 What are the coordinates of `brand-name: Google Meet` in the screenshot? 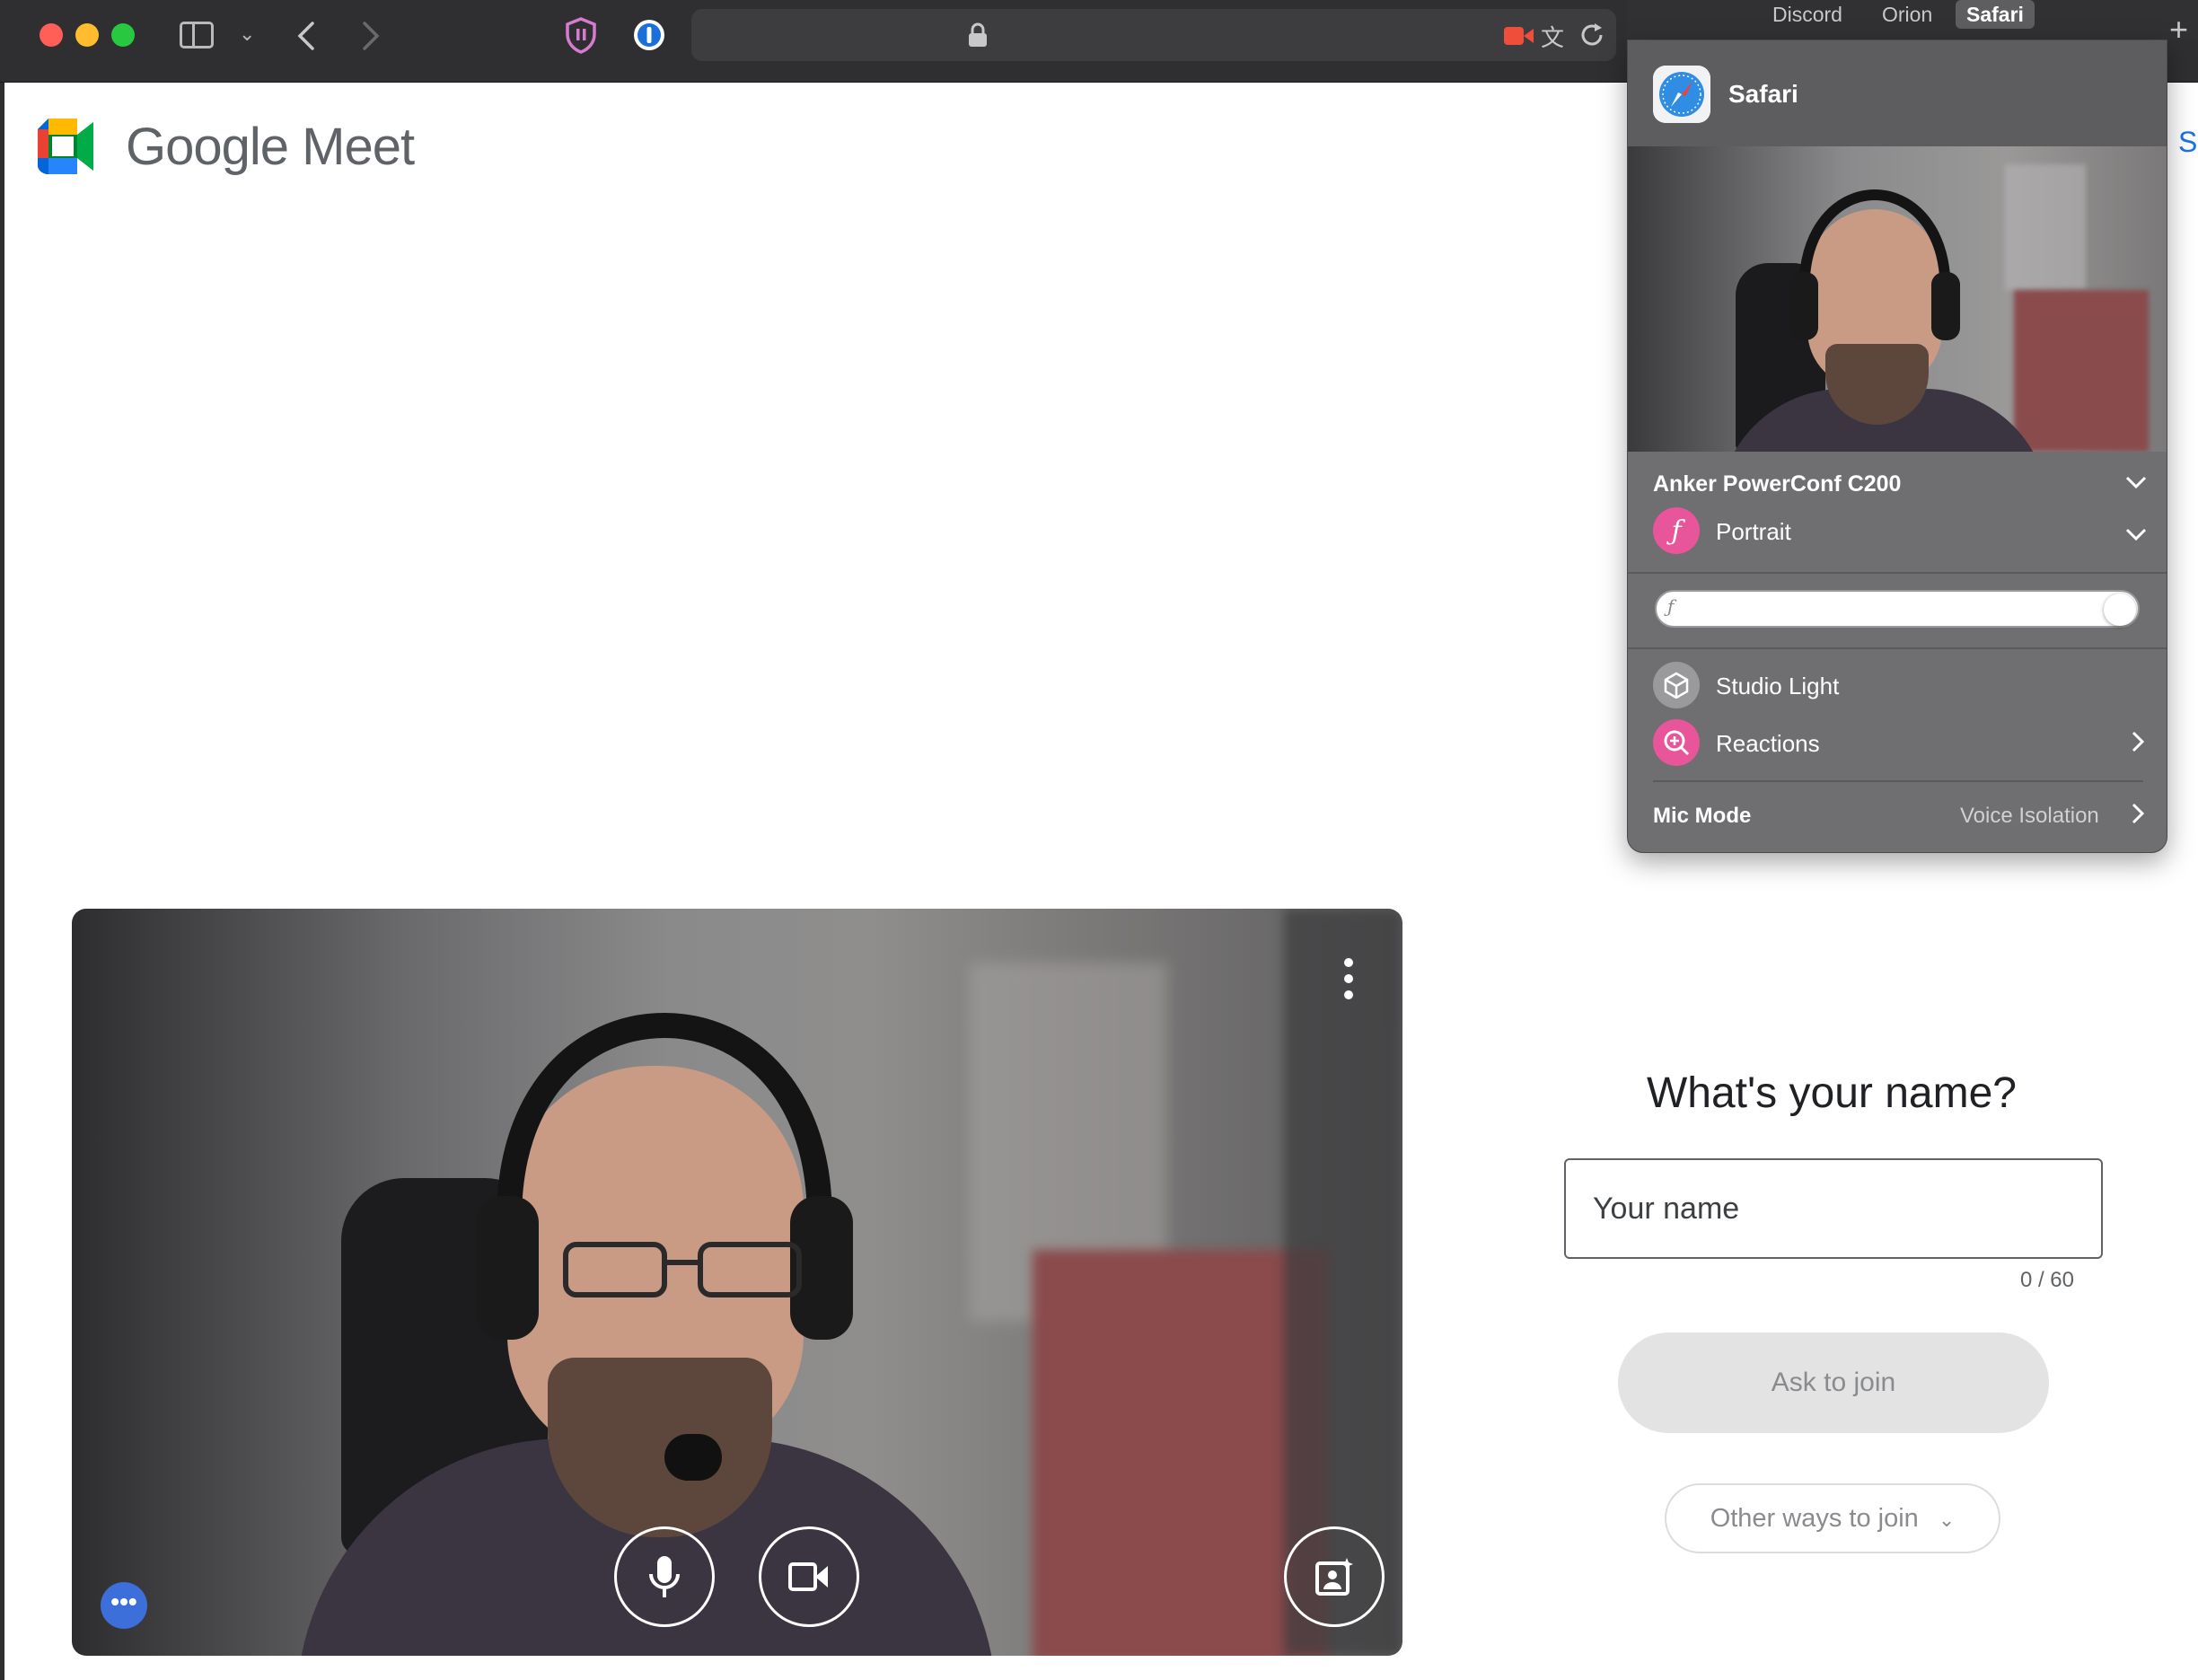 It's located at (270, 147).